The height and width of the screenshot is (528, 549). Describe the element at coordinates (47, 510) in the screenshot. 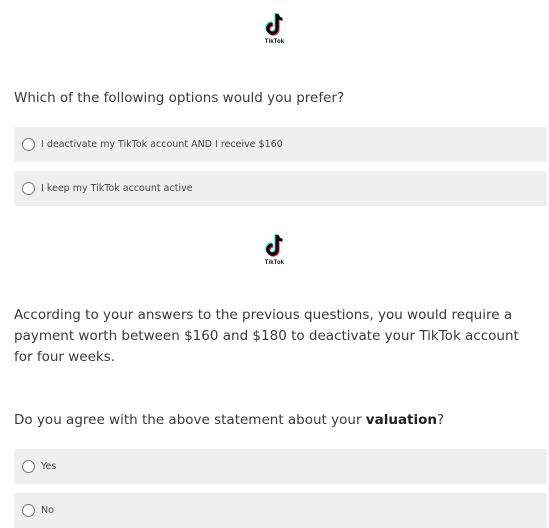

I see `option-label: No` at that location.